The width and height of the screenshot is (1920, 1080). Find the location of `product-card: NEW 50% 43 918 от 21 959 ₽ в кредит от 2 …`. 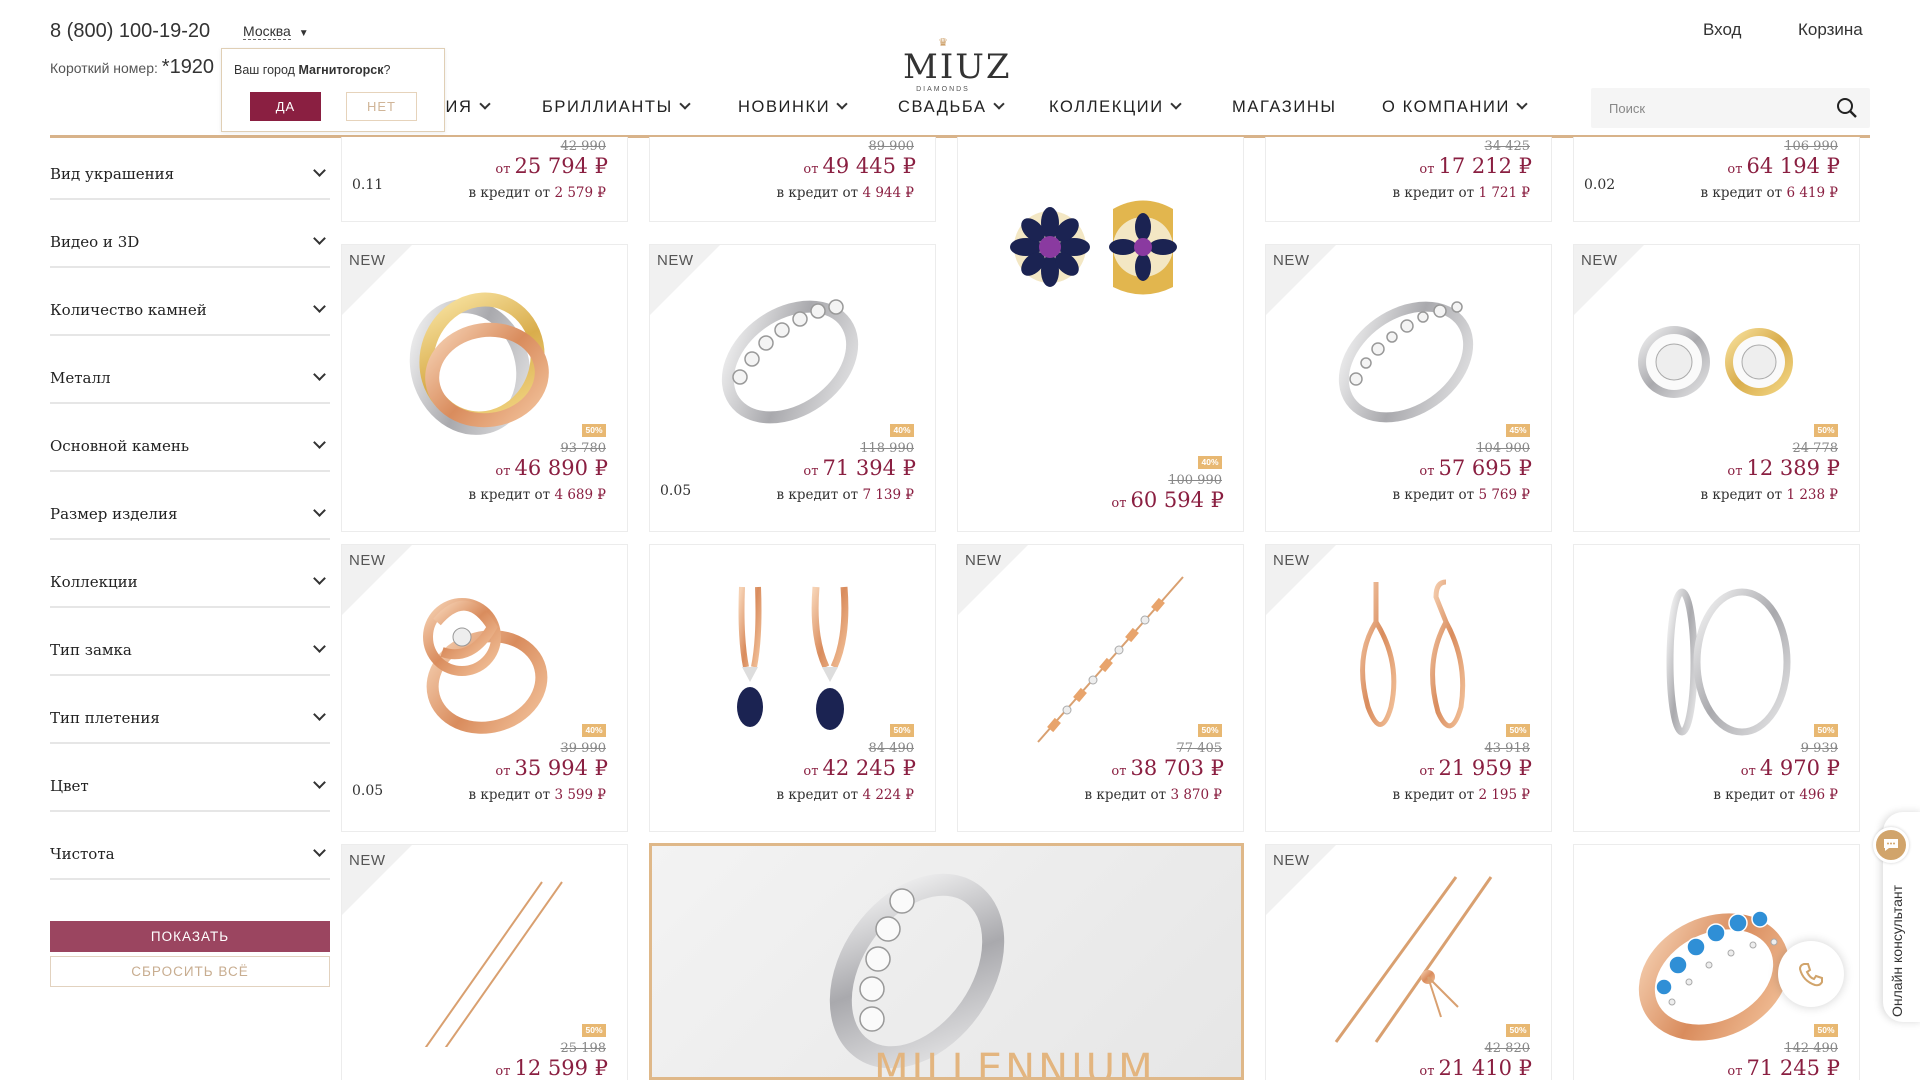

product-card: NEW 50% 43 918 от 21 959 ₽ в кредит от 2 … is located at coordinates (1408, 688).